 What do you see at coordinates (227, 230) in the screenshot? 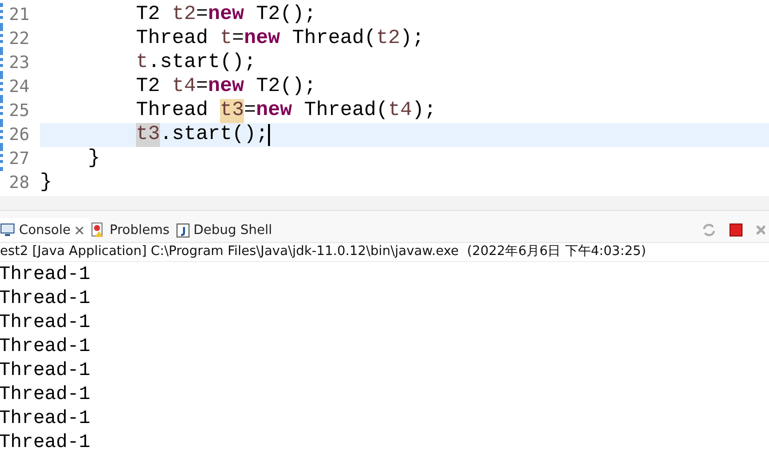
I see `view-tab: Debug Shell` at bounding box center [227, 230].